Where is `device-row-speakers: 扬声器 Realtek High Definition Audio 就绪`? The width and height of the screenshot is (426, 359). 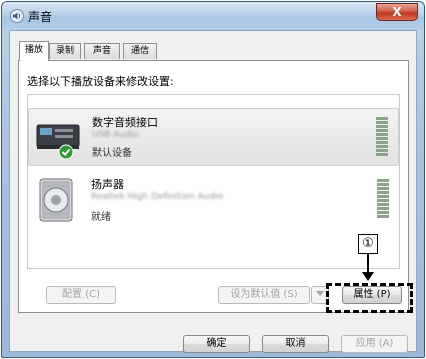 device-row-speakers: 扬声器 Realtek High Definition Audio 就绪 is located at coordinates (213, 200).